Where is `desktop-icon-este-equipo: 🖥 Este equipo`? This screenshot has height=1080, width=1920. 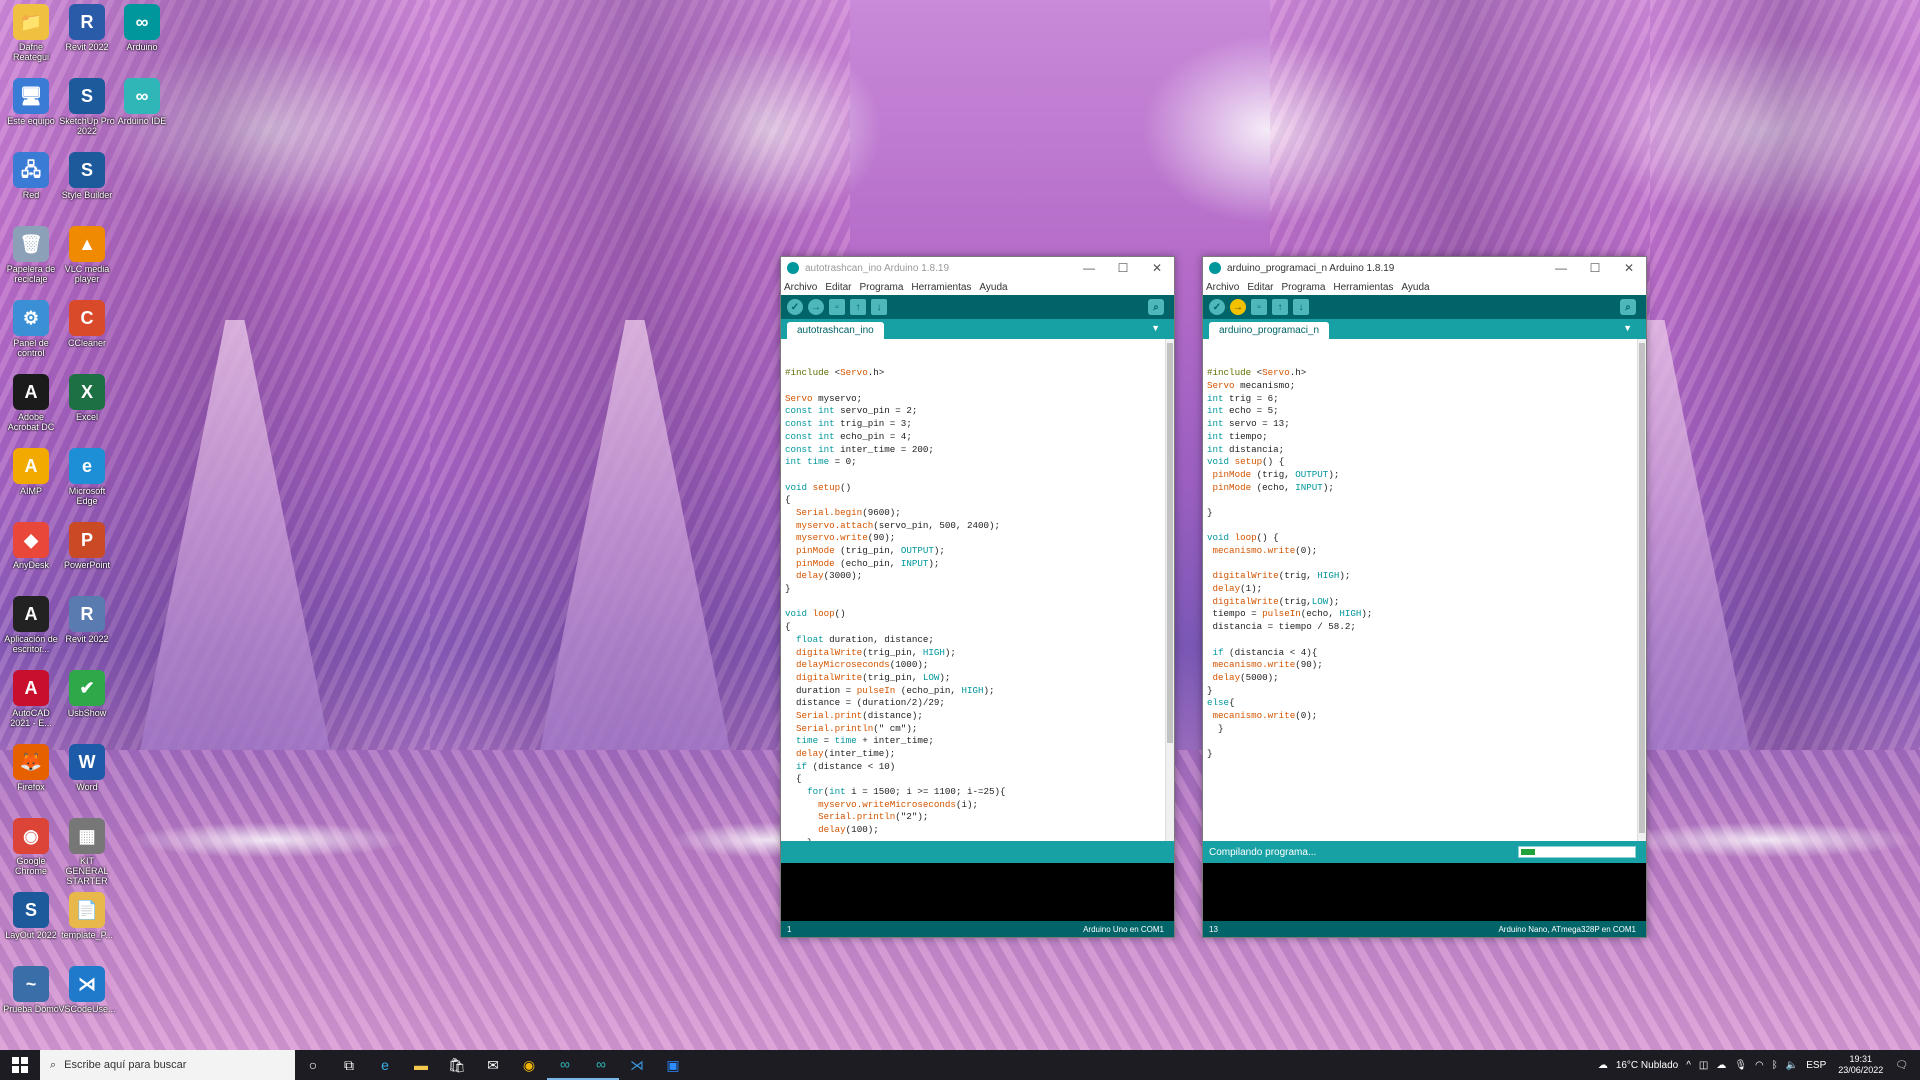 desktop-icon-este-equipo: 🖥 Este equipo is located at coordinates (31, 102).